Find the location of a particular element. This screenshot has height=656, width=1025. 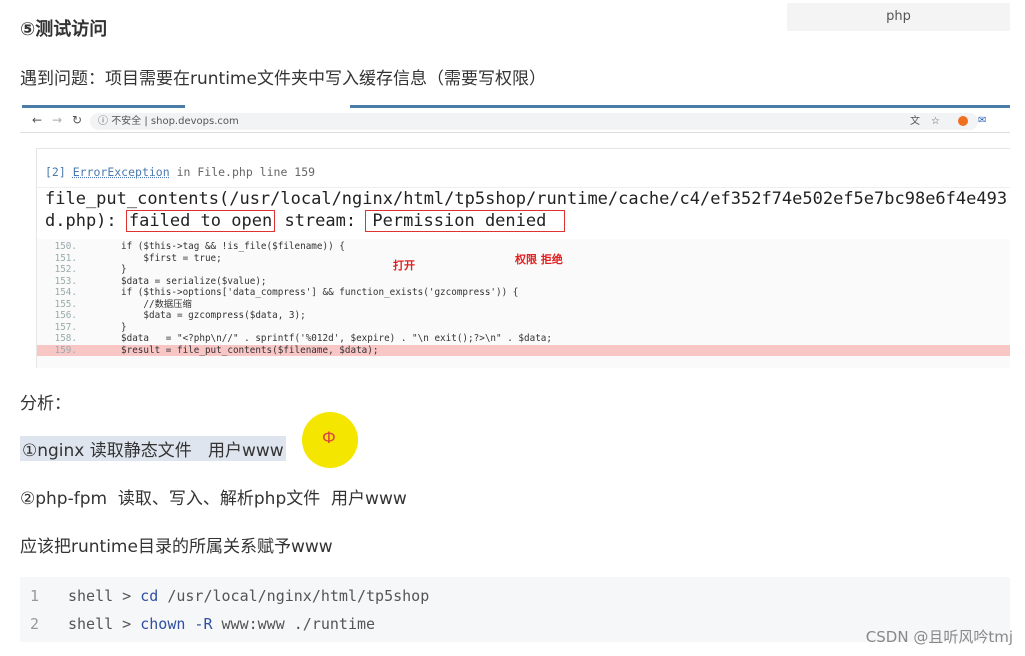

point-php-fpm: ②php-fpm 读取、写入、解析php文件 用户www is located at coordinates (213, 499).